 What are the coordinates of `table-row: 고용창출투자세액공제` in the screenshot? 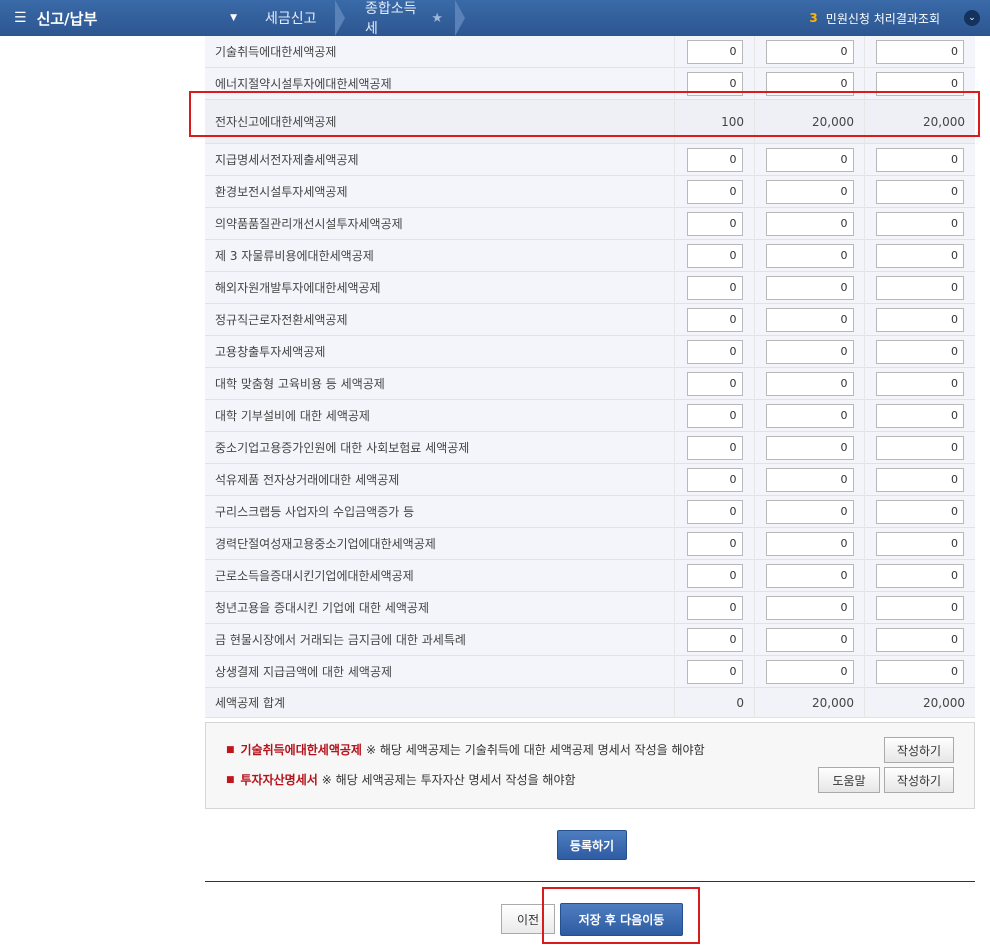 It's located at (590, 351).